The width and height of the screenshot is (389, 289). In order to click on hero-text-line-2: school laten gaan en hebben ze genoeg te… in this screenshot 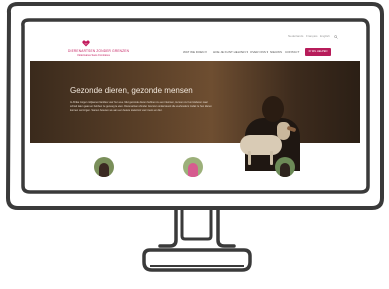, I will do `click(141, 106)`.